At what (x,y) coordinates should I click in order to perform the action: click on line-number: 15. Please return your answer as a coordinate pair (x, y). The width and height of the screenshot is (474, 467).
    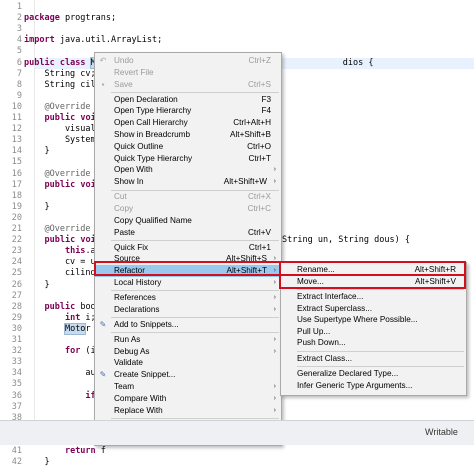
    Looking at the image, I should click on (16, 162).